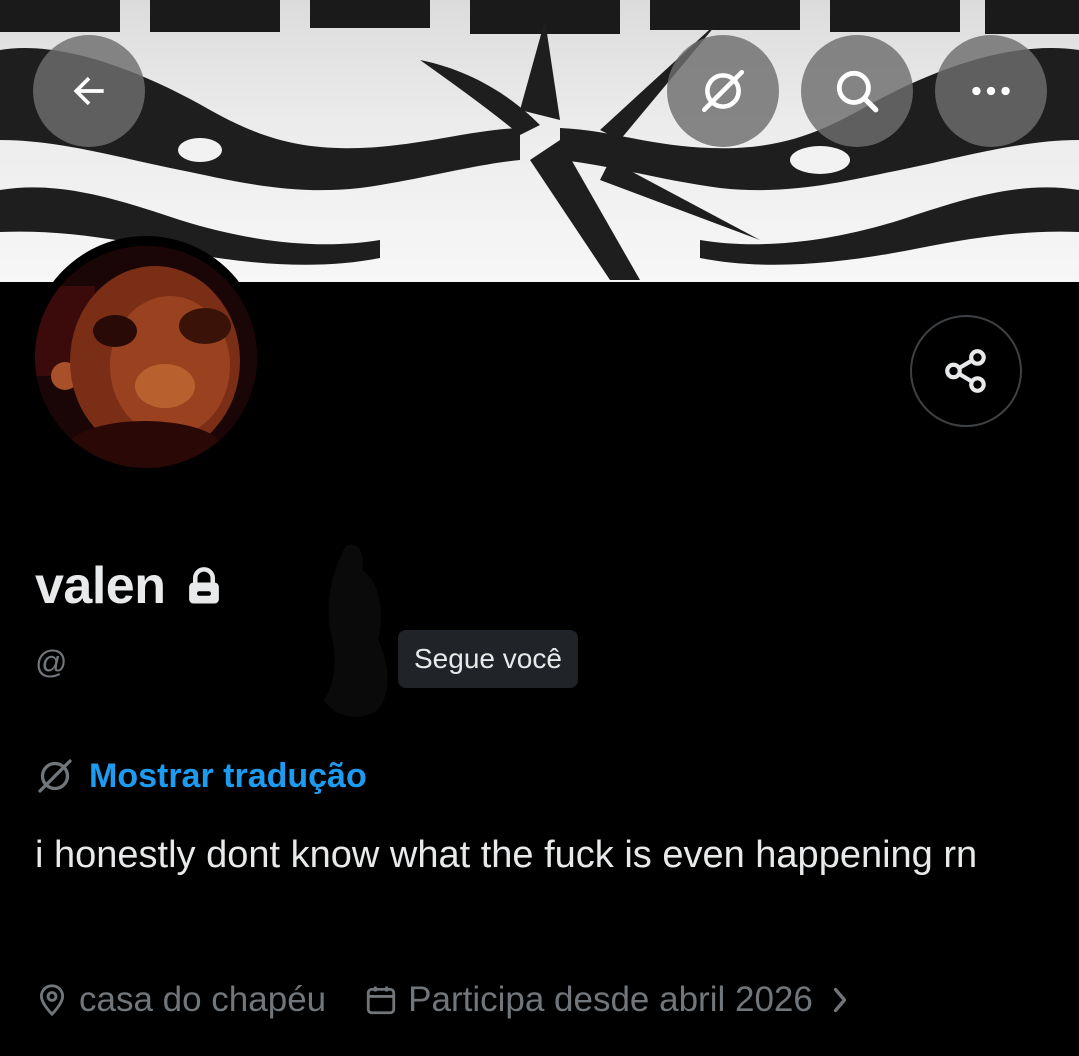 Image resolution: width=1079 pixels, height=1056 pixels. What do you see at coordinates (381, 1000) in the screenshot?
I see `calendar-icon` at bounding box center [381, 1000].